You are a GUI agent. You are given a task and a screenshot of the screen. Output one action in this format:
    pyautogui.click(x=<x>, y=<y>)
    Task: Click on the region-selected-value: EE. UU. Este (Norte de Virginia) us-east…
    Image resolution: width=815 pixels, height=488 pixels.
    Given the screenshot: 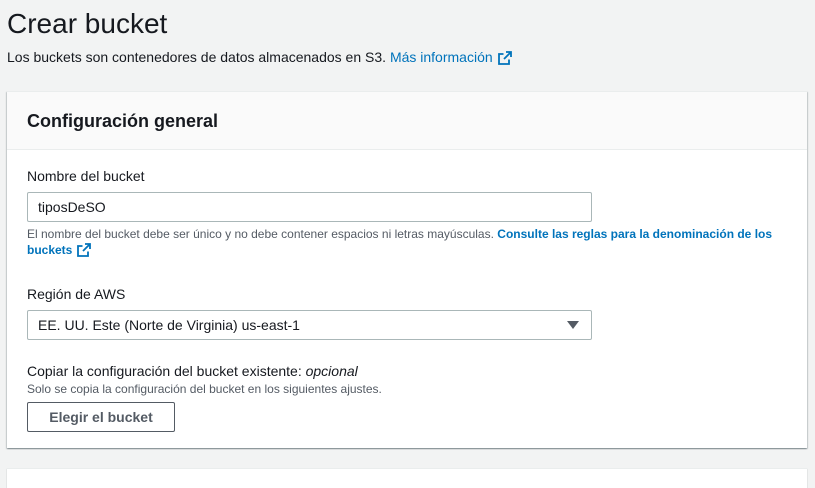 What is the action you would take?
    pyautogui.click(x=169, y=325)
    